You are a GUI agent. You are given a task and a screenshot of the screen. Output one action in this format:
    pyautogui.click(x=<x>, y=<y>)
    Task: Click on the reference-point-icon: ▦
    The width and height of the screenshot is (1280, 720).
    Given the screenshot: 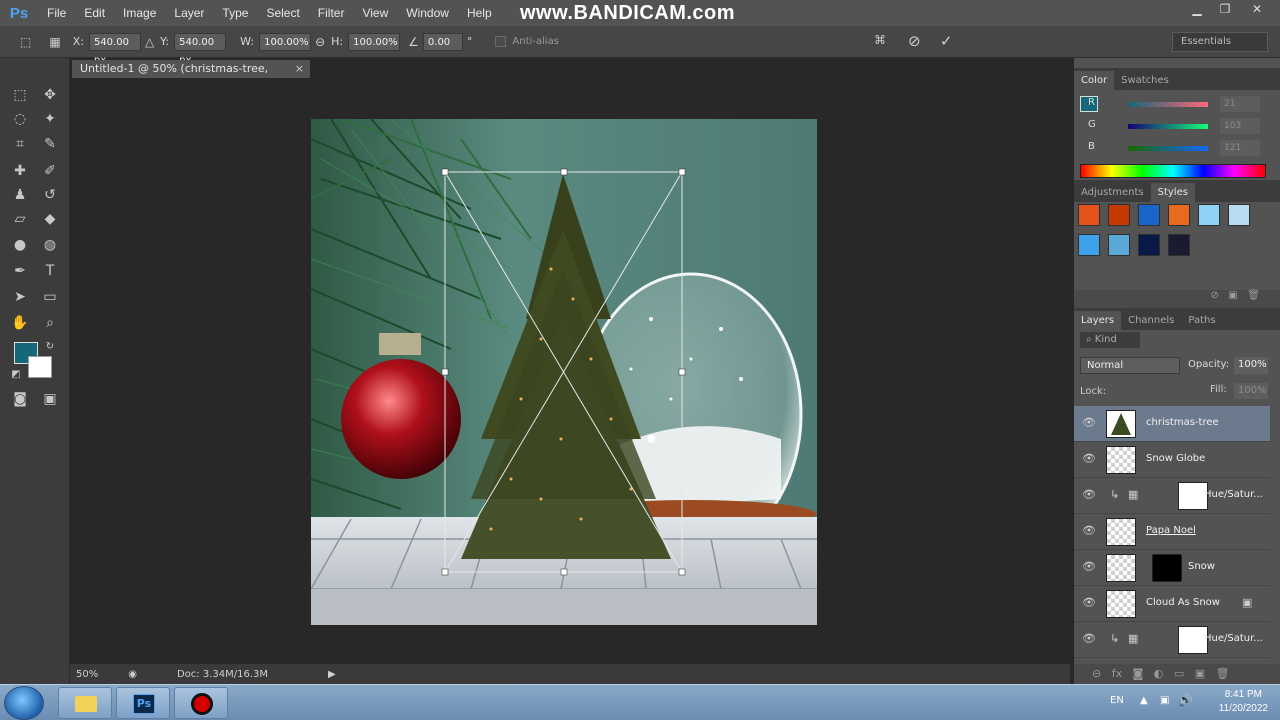 What is the action you would take?
    pyautogui.click(x=54, y=42)
    